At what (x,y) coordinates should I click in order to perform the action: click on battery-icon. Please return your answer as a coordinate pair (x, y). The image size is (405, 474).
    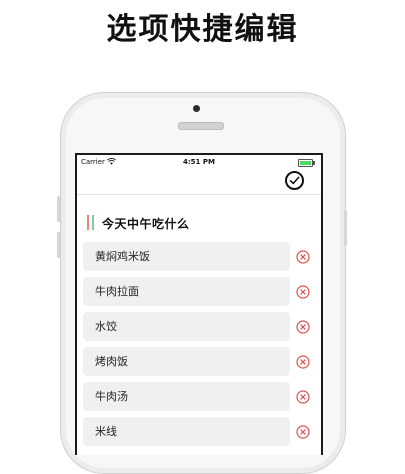
    Looking at the image, I should click on (306, 163).